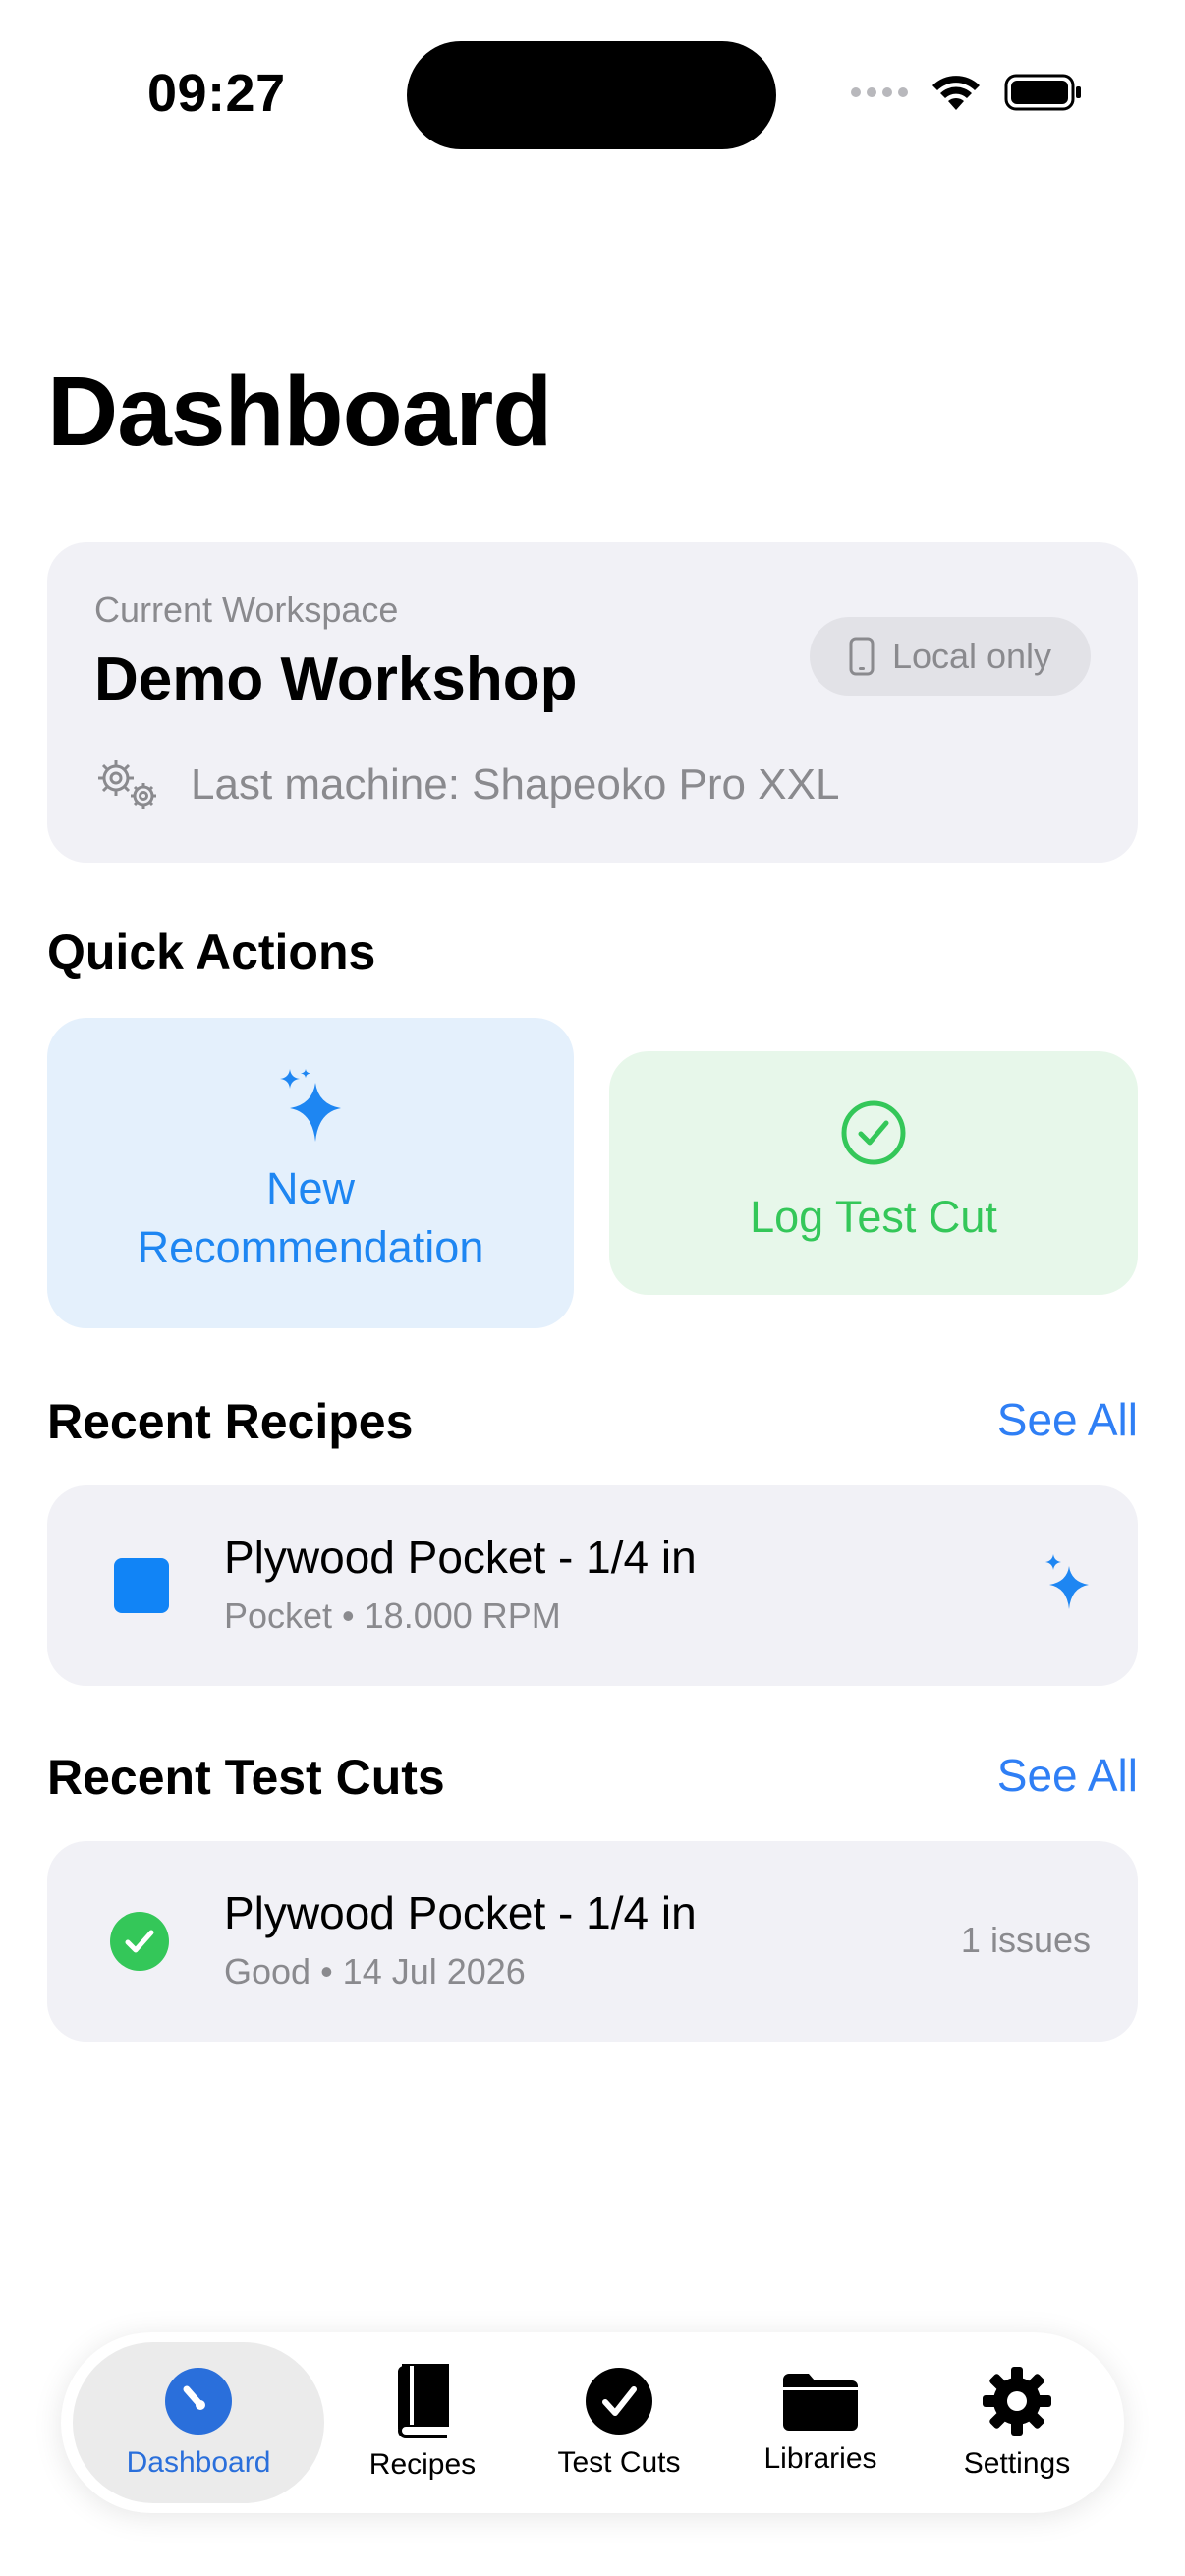 The width and height of the screenshot is (1185, 2576). What do you see at coordinates (141, 1585) in the screenshot?
I see `recipe-color-swatch` at bounding box center [141, 1585].